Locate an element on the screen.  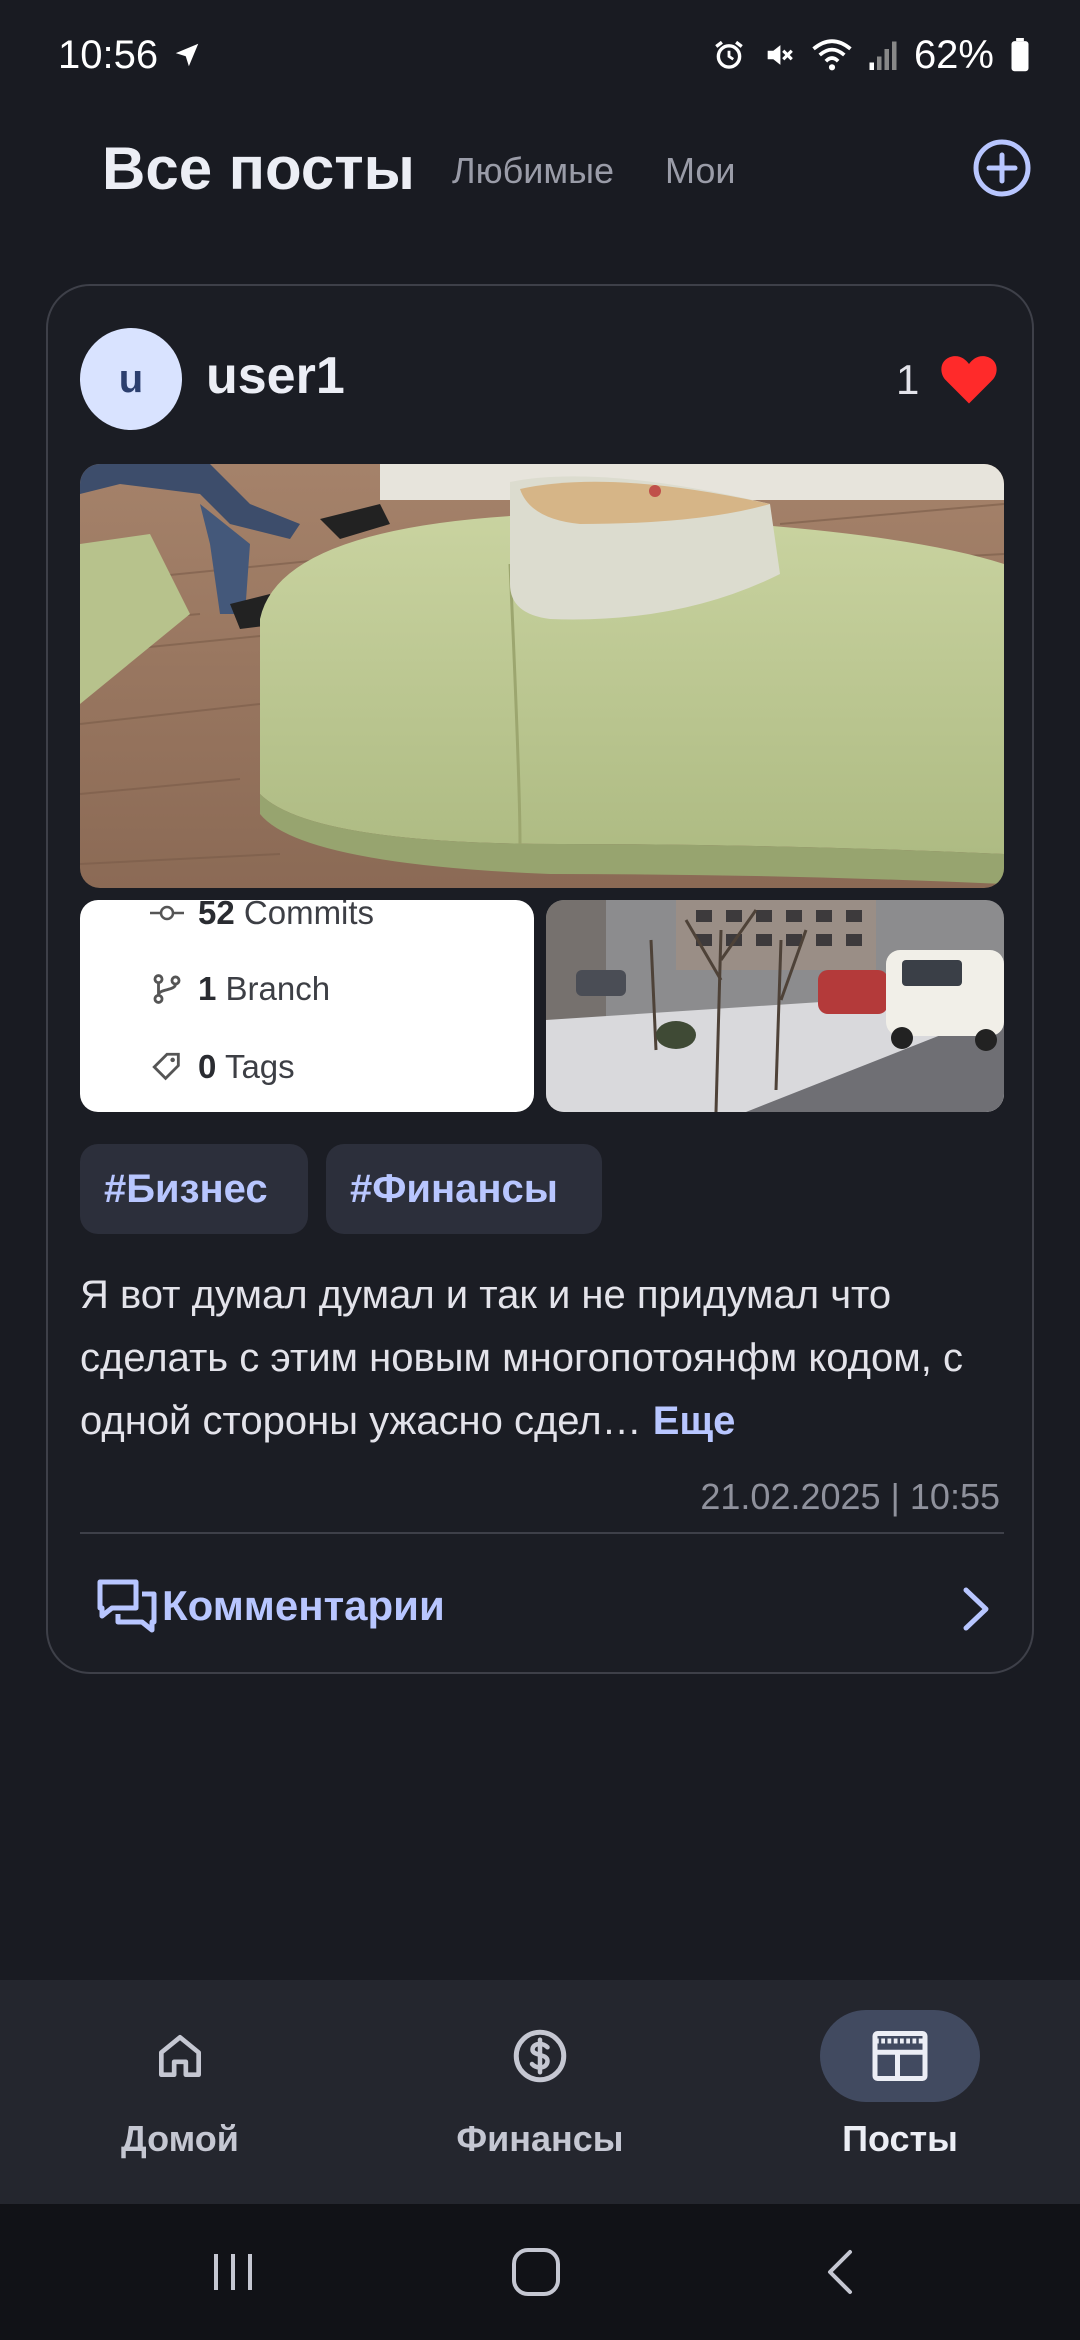
tag-chip-business: #Бизнес is located at coordinates (194, 1189).